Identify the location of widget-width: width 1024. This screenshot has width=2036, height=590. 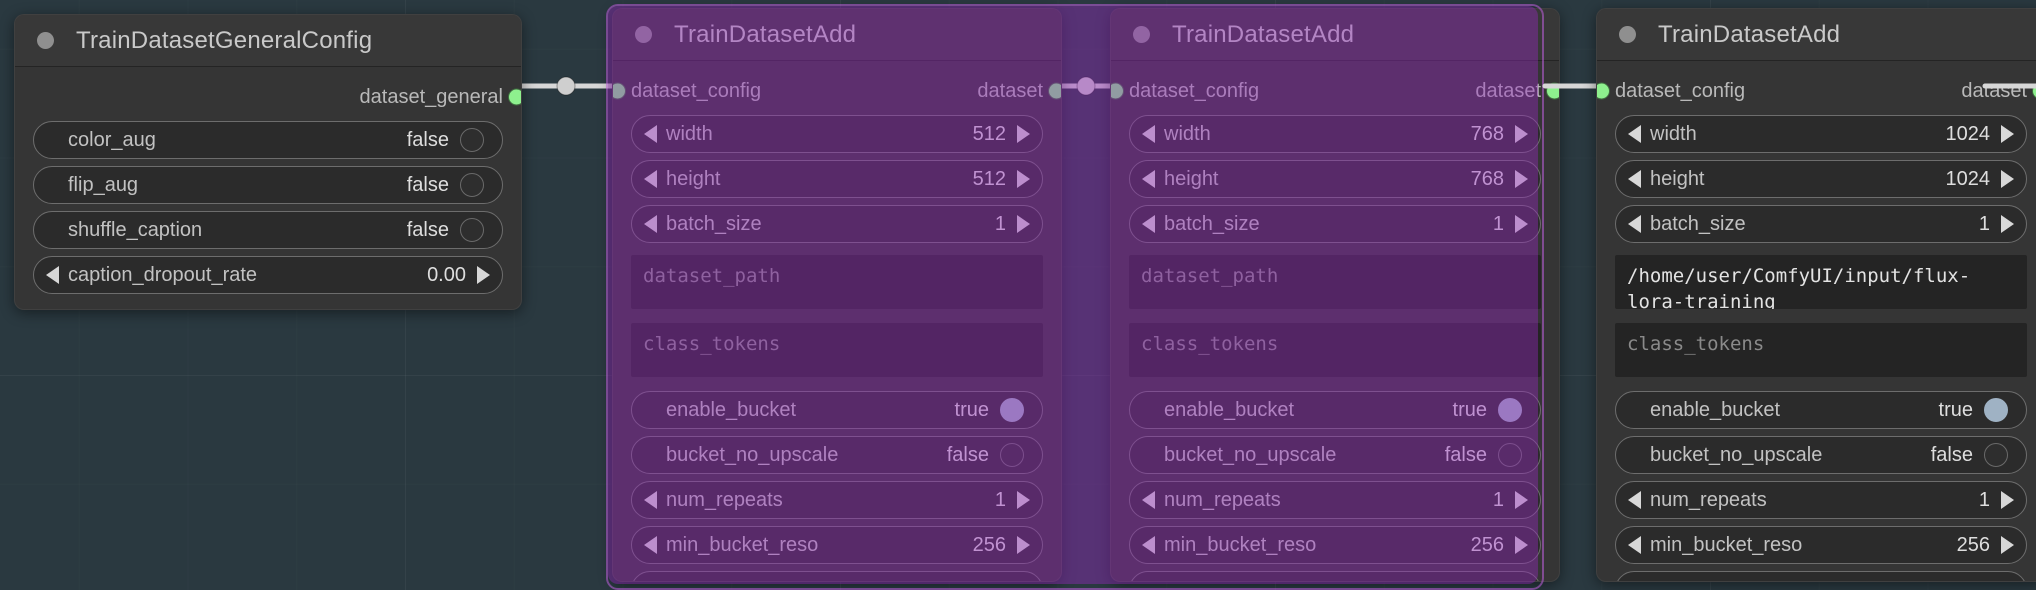
(1821, 134).